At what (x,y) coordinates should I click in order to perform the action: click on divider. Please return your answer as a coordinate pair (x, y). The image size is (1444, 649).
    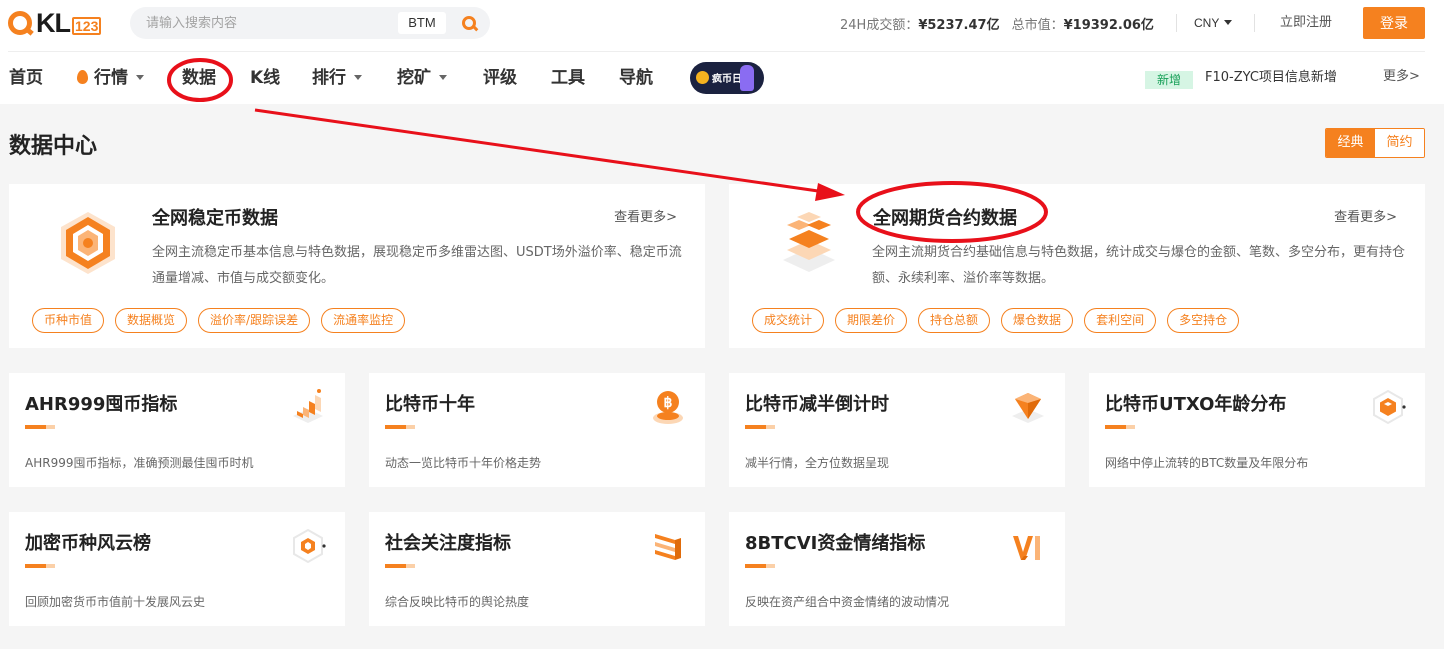
    Looking at the image, I should click on (1176, 23).